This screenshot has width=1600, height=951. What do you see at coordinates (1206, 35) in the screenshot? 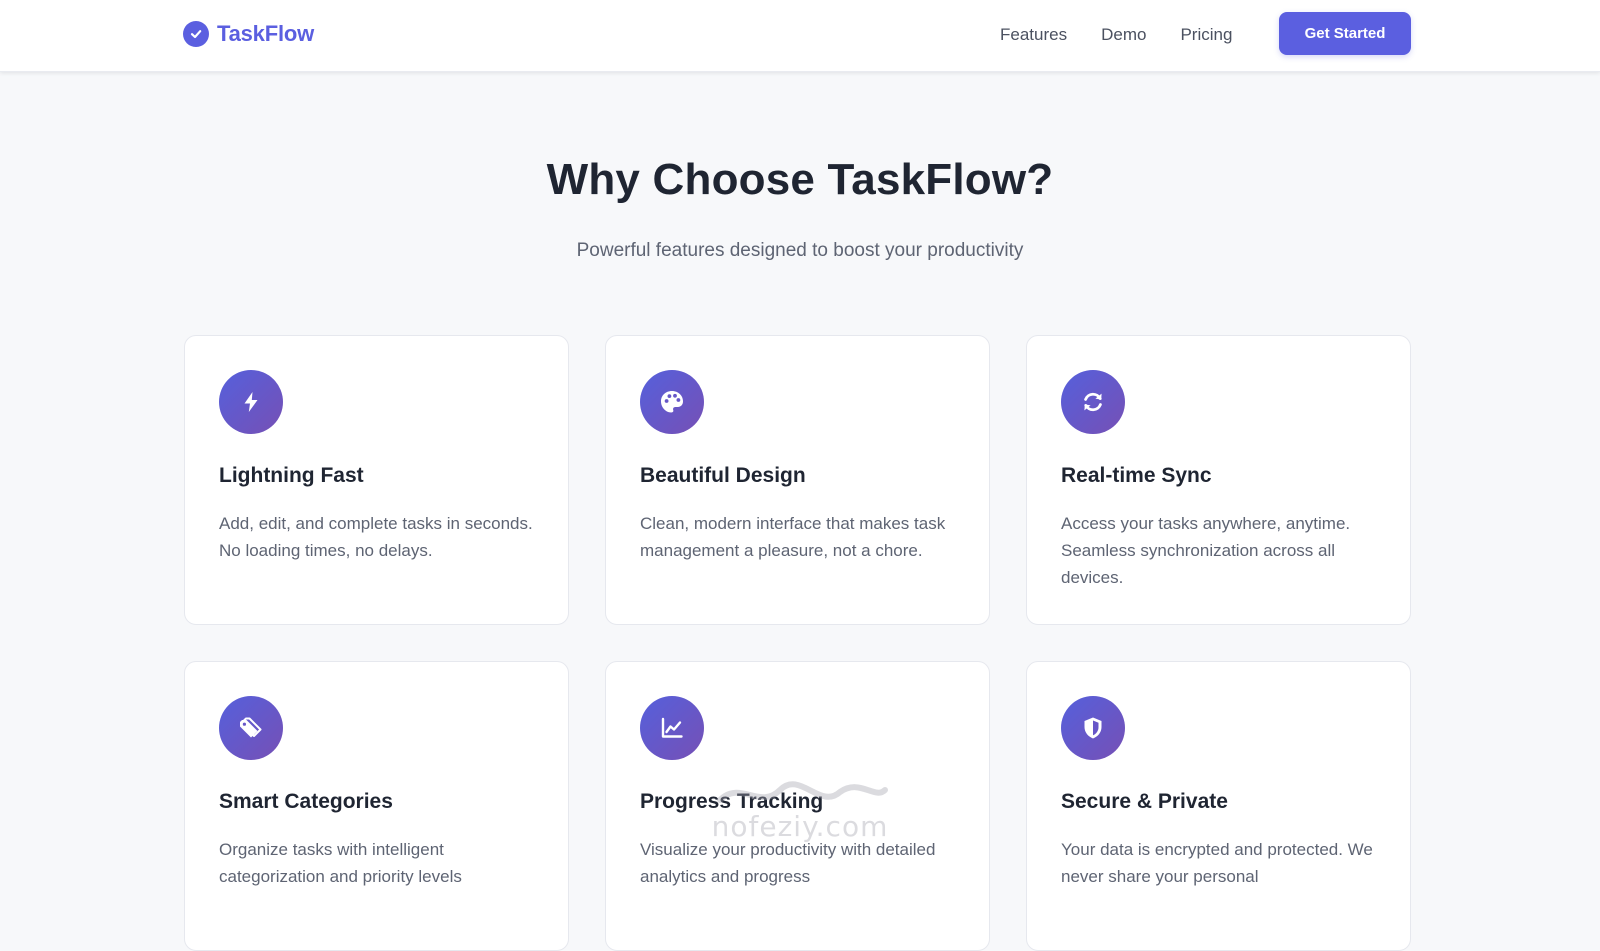
I see `nav-link-pricing: Pricing` at bounding box center [1206, 35].